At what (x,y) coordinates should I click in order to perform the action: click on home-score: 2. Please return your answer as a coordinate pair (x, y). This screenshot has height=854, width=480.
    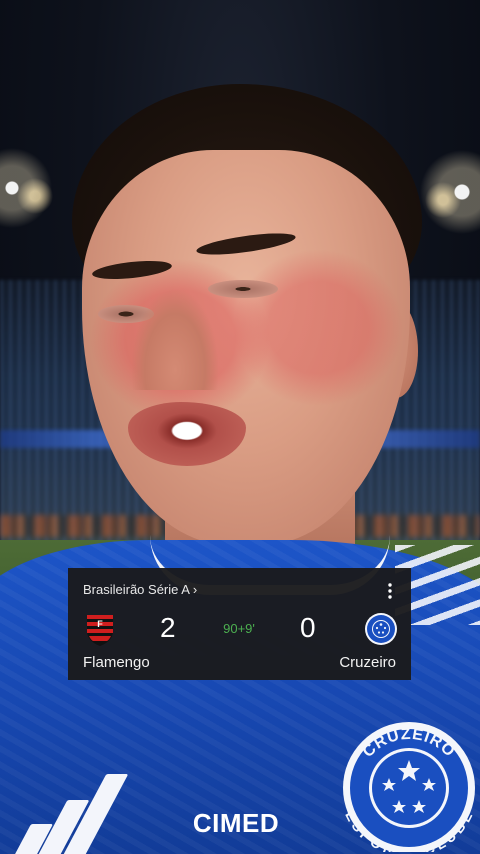
    Looking at the image, I should click on (168, 627).